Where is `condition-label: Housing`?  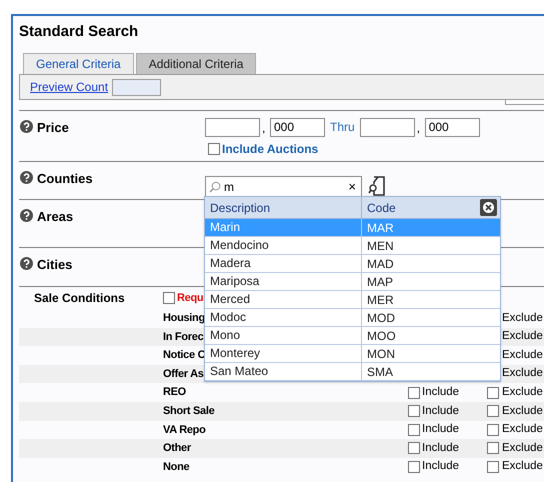
condition-label: Housing is located at coordinates (184, 318).